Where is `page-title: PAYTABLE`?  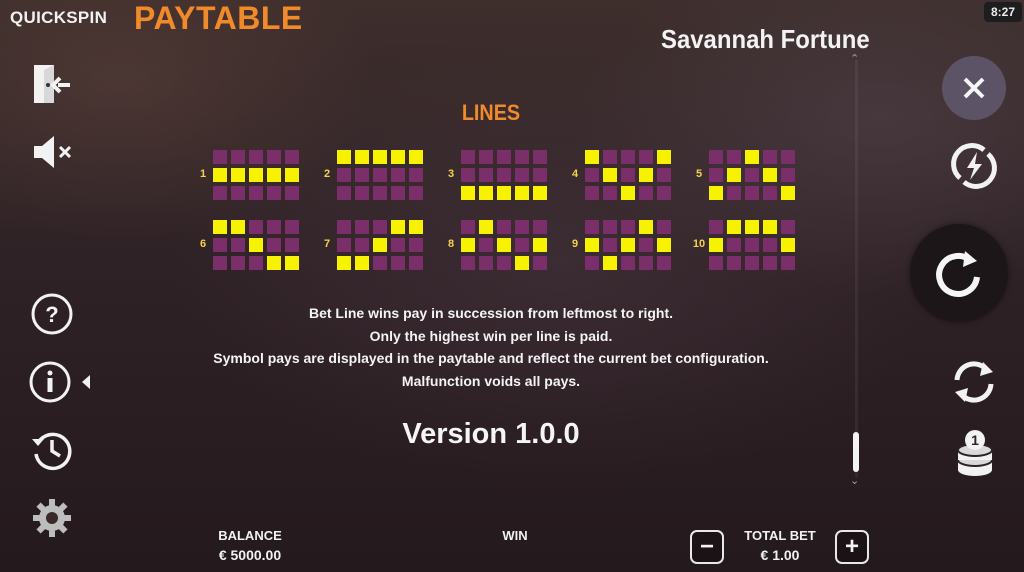
page-title: PAYTABLE is located at coordinates (218, 18).